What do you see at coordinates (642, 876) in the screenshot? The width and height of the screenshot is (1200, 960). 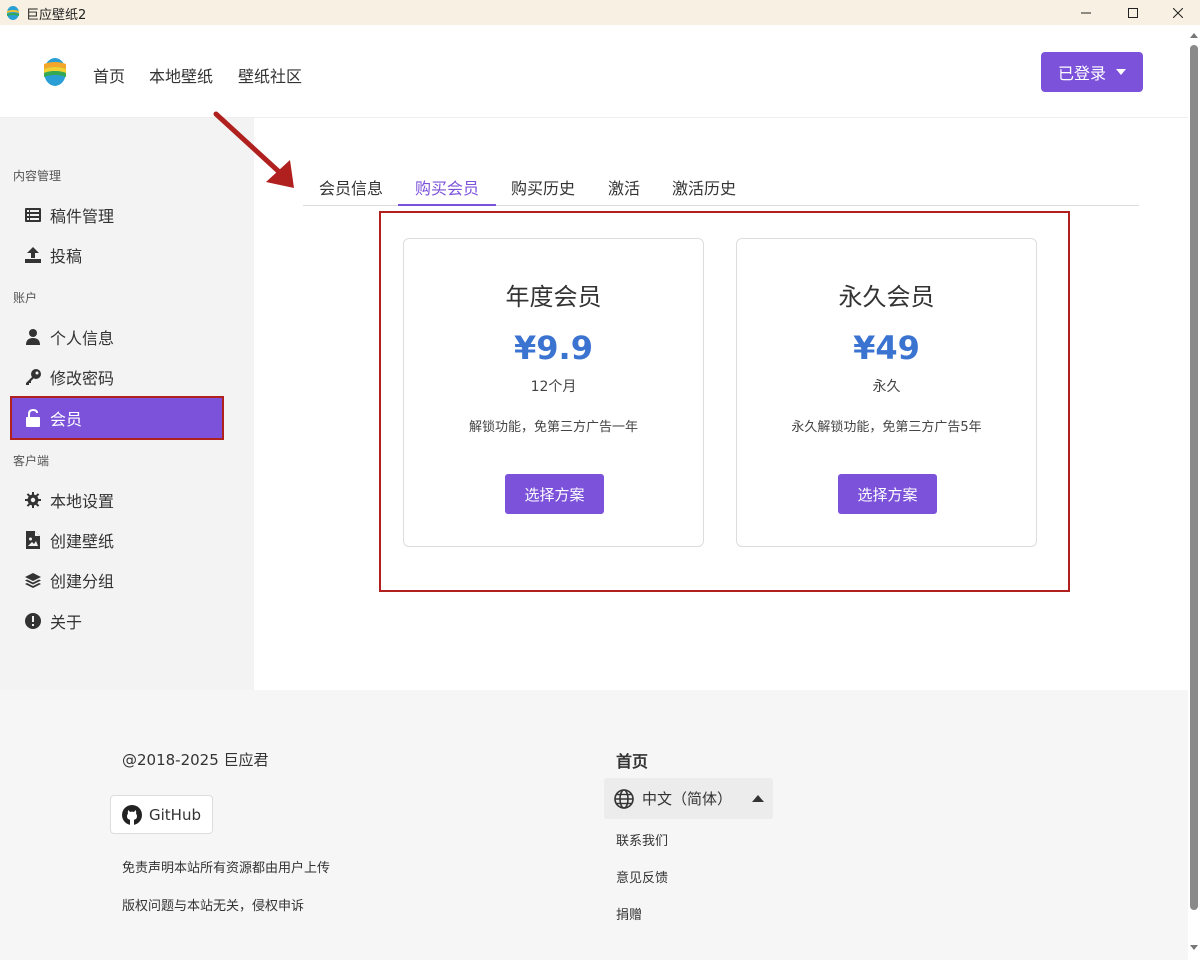 I see `footer-link-feedback: 意见反馈` at bounding box center [642, 876].